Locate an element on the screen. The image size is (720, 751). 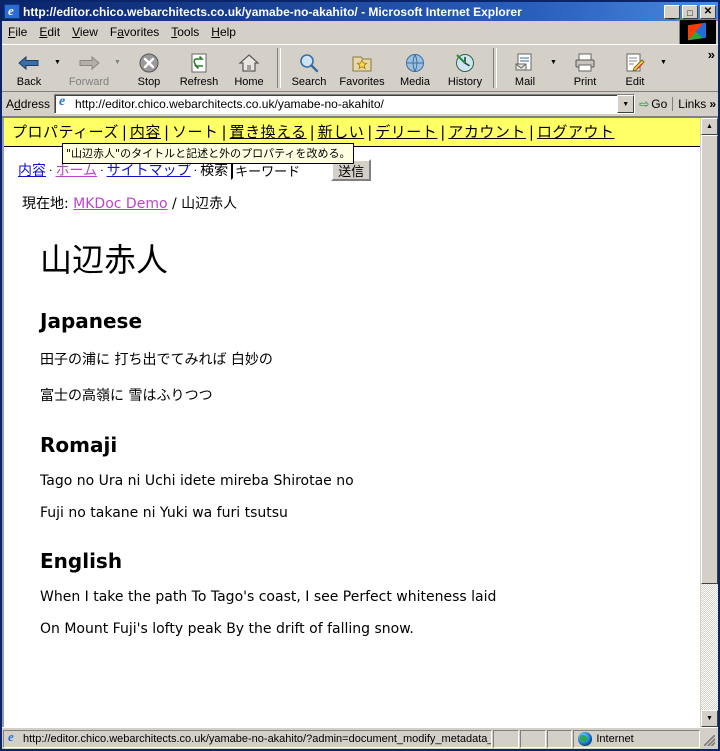
history-icon is located at coordinates (465, 63).